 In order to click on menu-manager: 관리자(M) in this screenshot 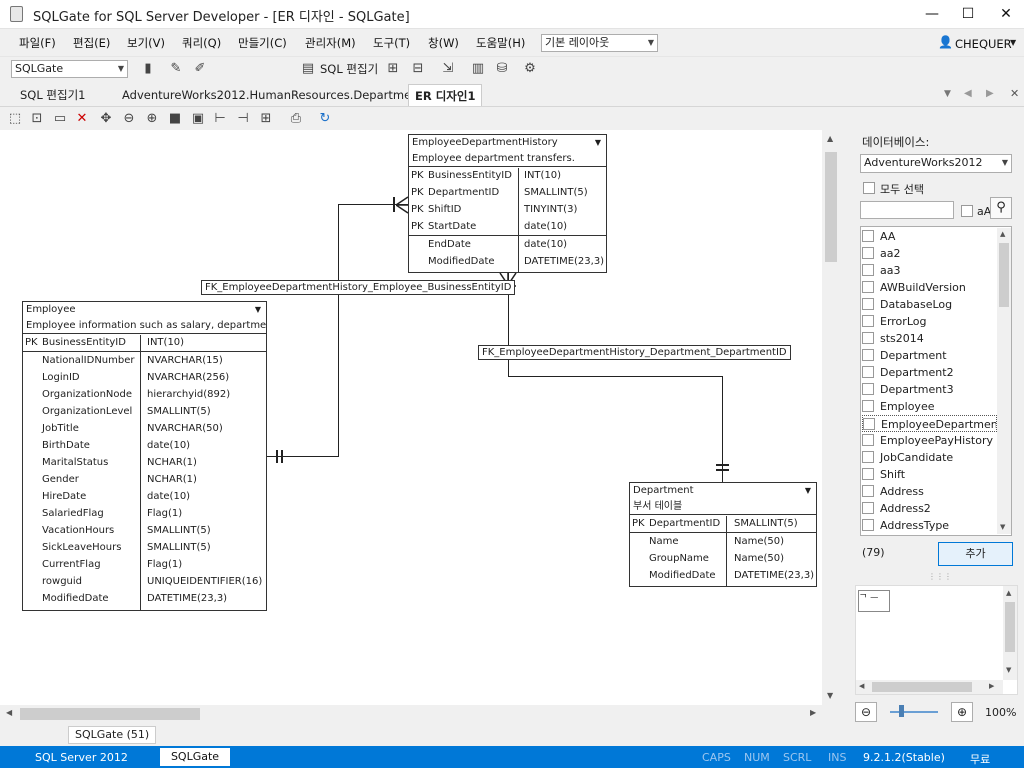, I will do `click(330, 43)`.